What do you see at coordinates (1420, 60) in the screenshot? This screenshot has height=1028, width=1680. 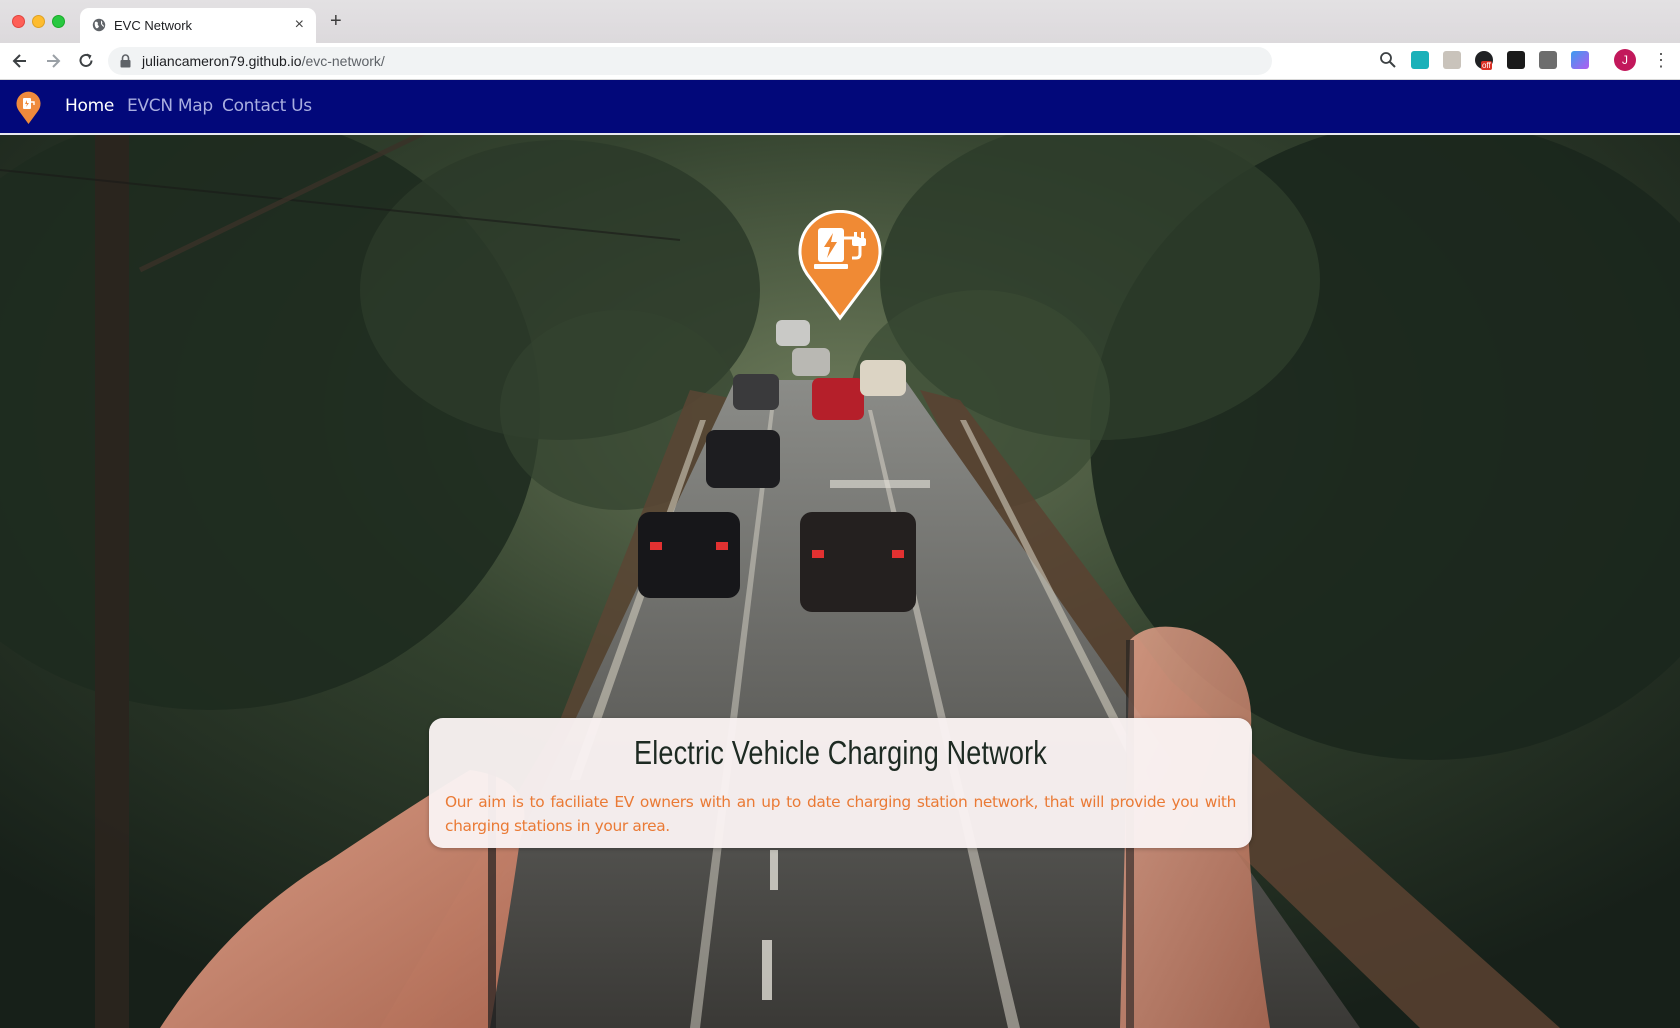 I see `extension-teal-icon` at bounding box center [1420, 60].